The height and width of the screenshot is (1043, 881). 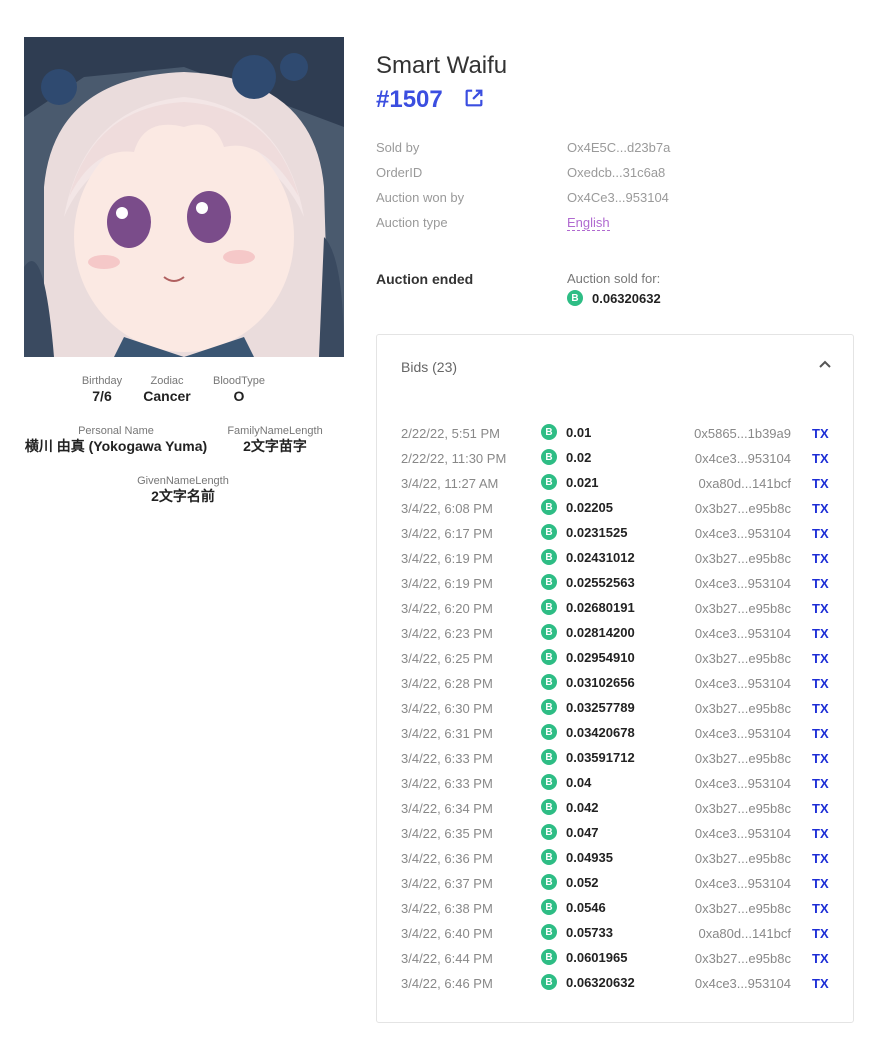 I want to click on auction-type-label: Auction type, so click(x=412, y=222).